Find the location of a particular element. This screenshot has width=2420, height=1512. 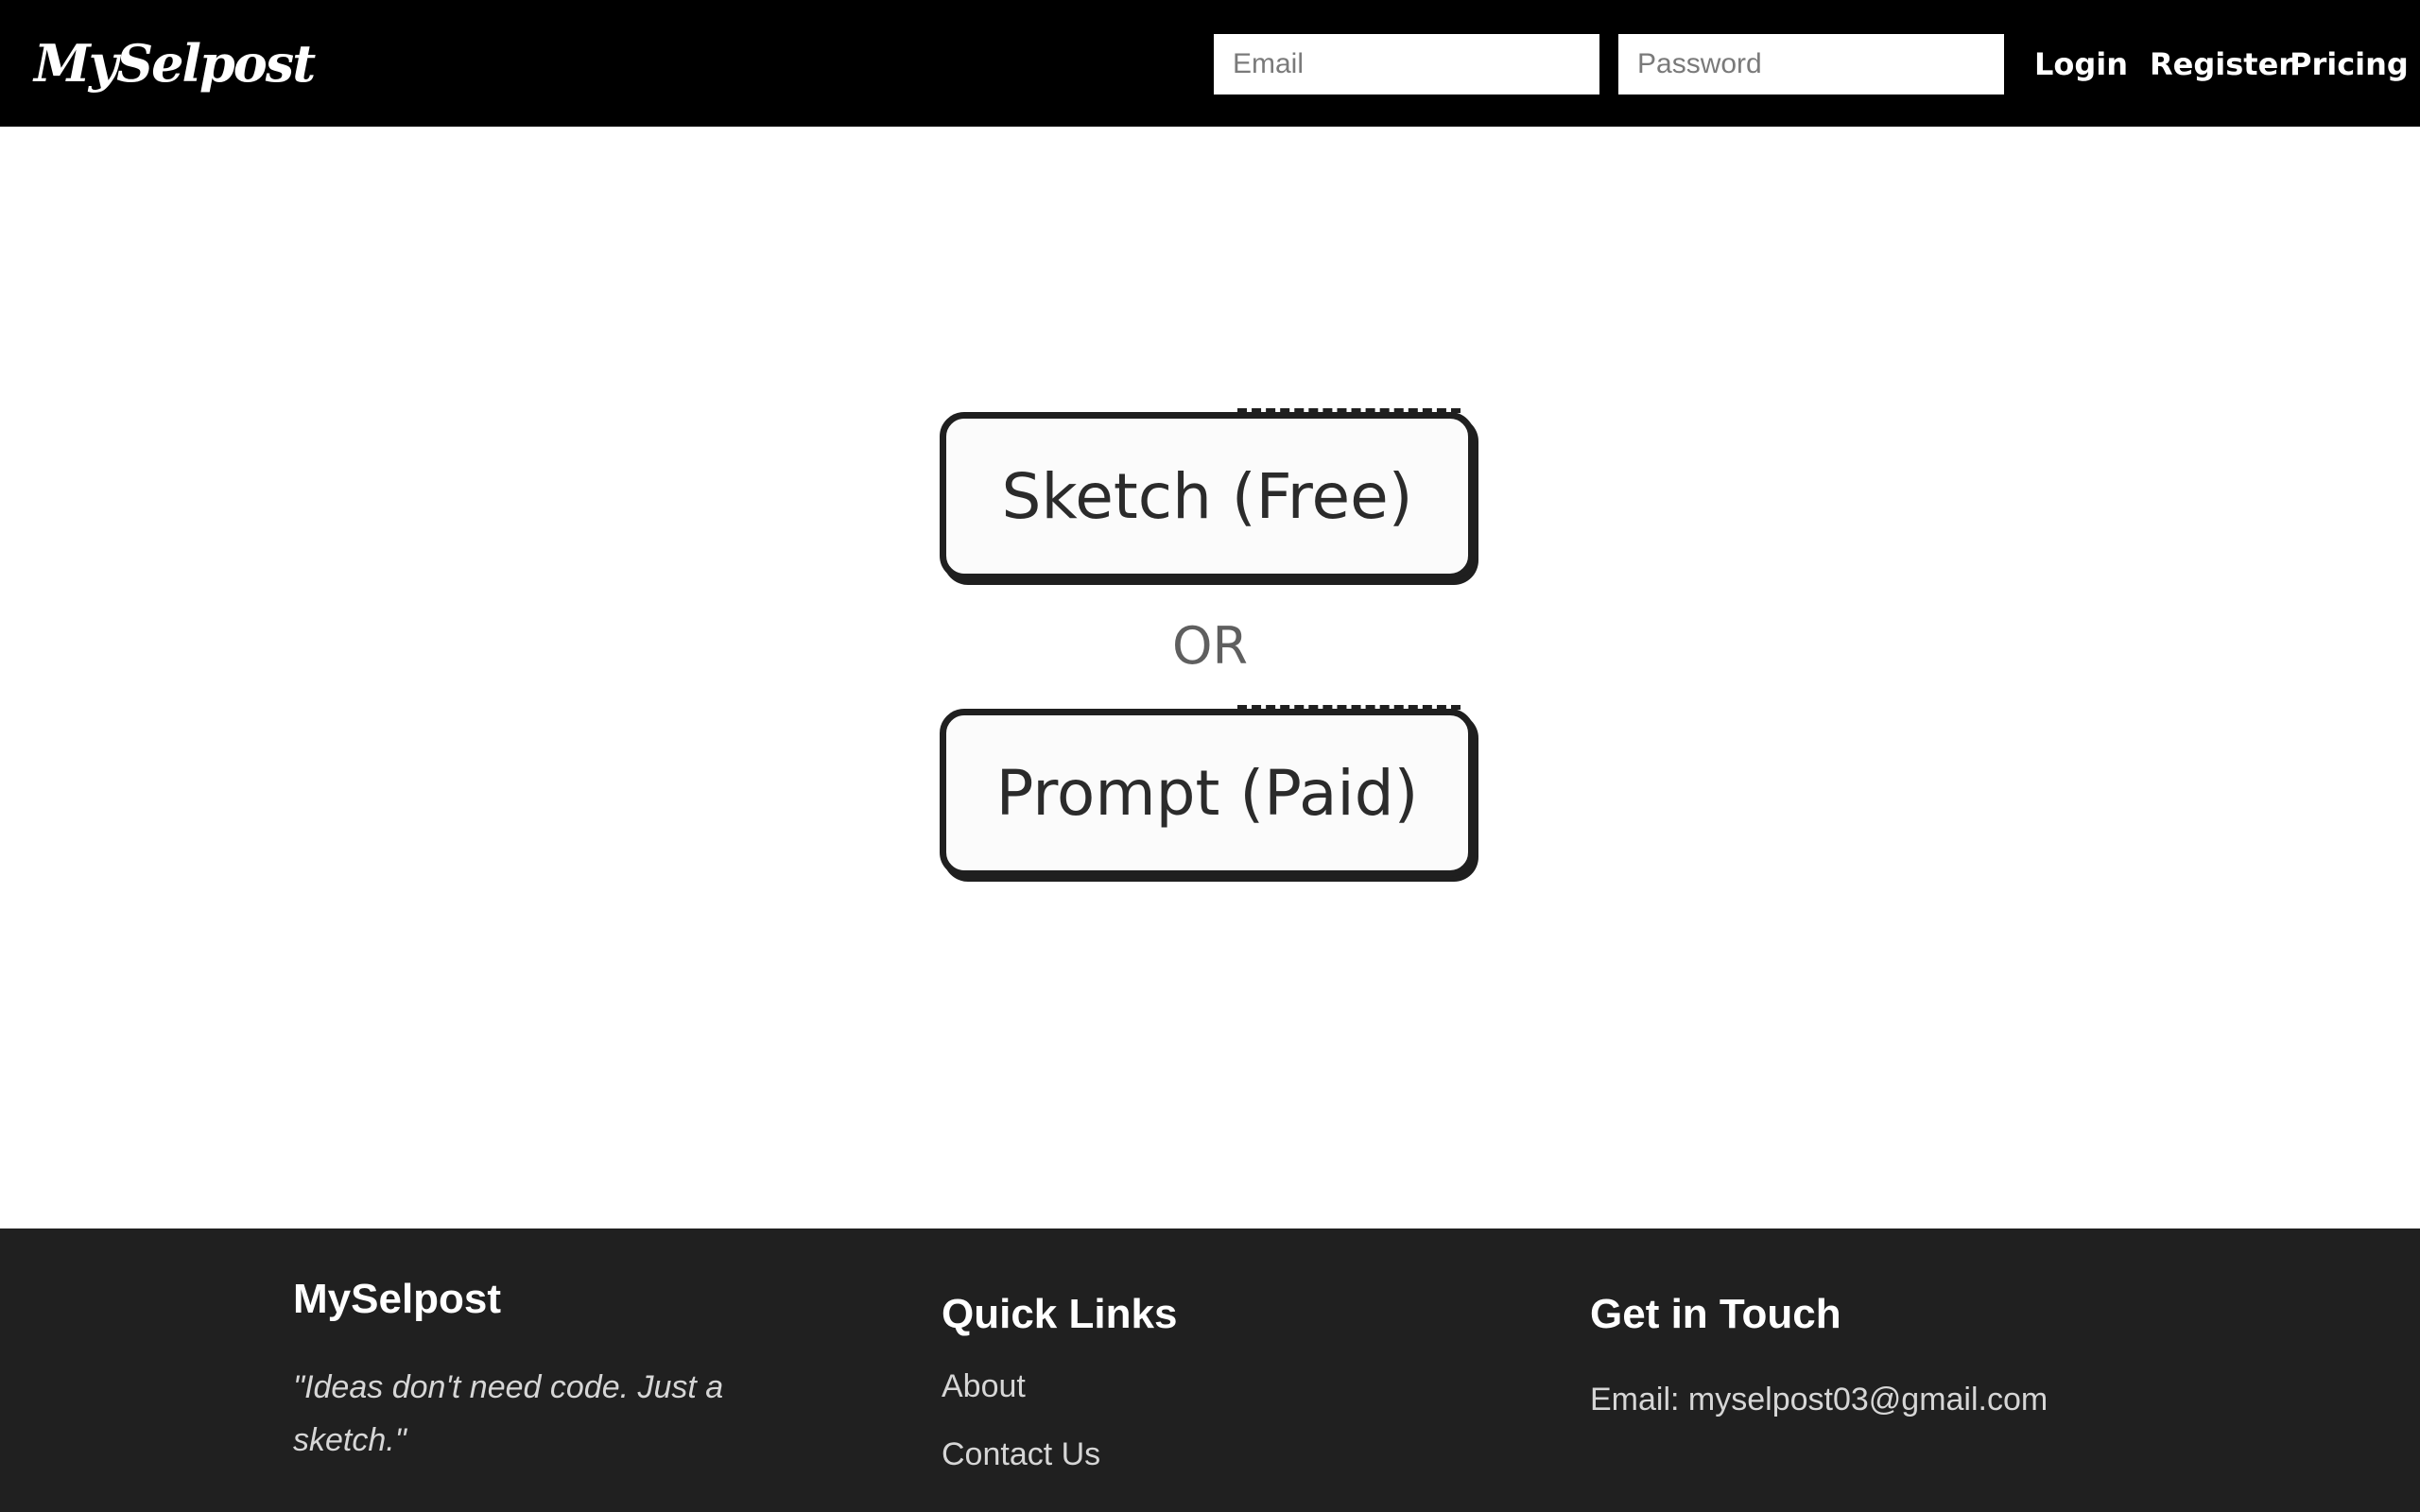

sketch-button-label: Sketch (Free) is located at coordinates (1207, 496).